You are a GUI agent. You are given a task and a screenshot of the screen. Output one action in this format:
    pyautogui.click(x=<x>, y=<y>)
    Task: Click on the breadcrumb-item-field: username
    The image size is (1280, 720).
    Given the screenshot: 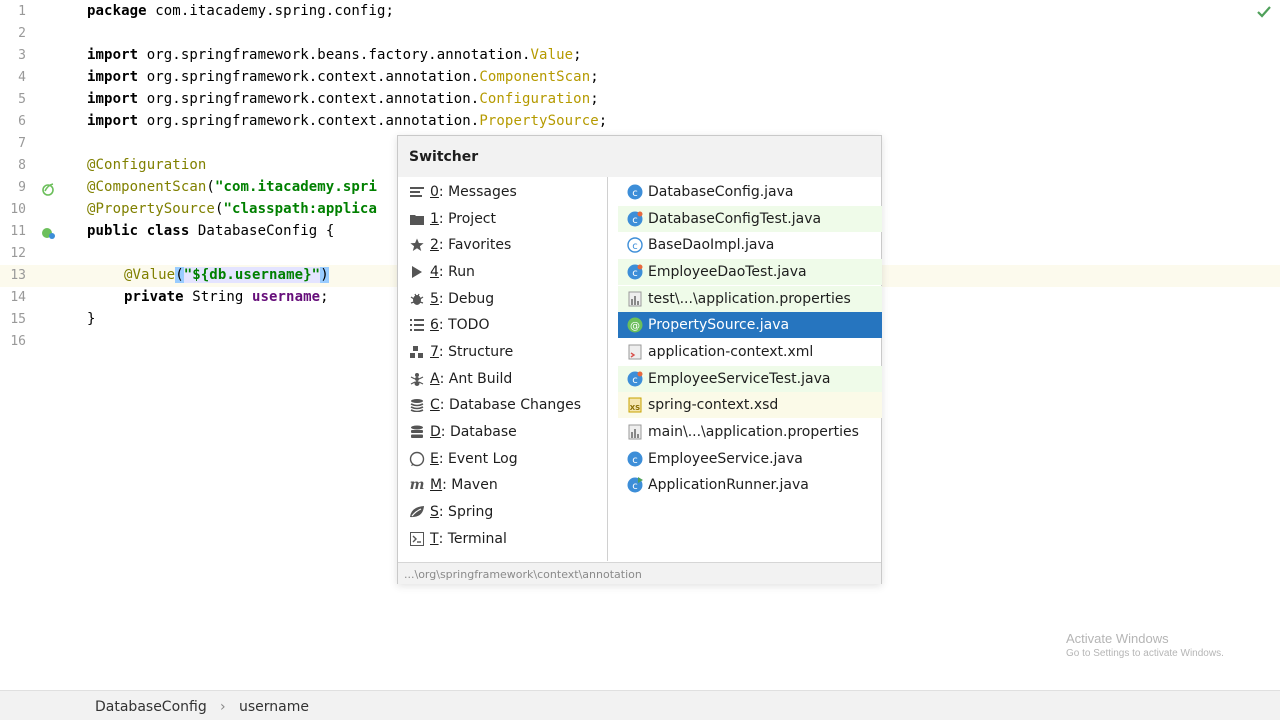 What is the action you would take?
    pyautogui.click(x=274, y=707)
    